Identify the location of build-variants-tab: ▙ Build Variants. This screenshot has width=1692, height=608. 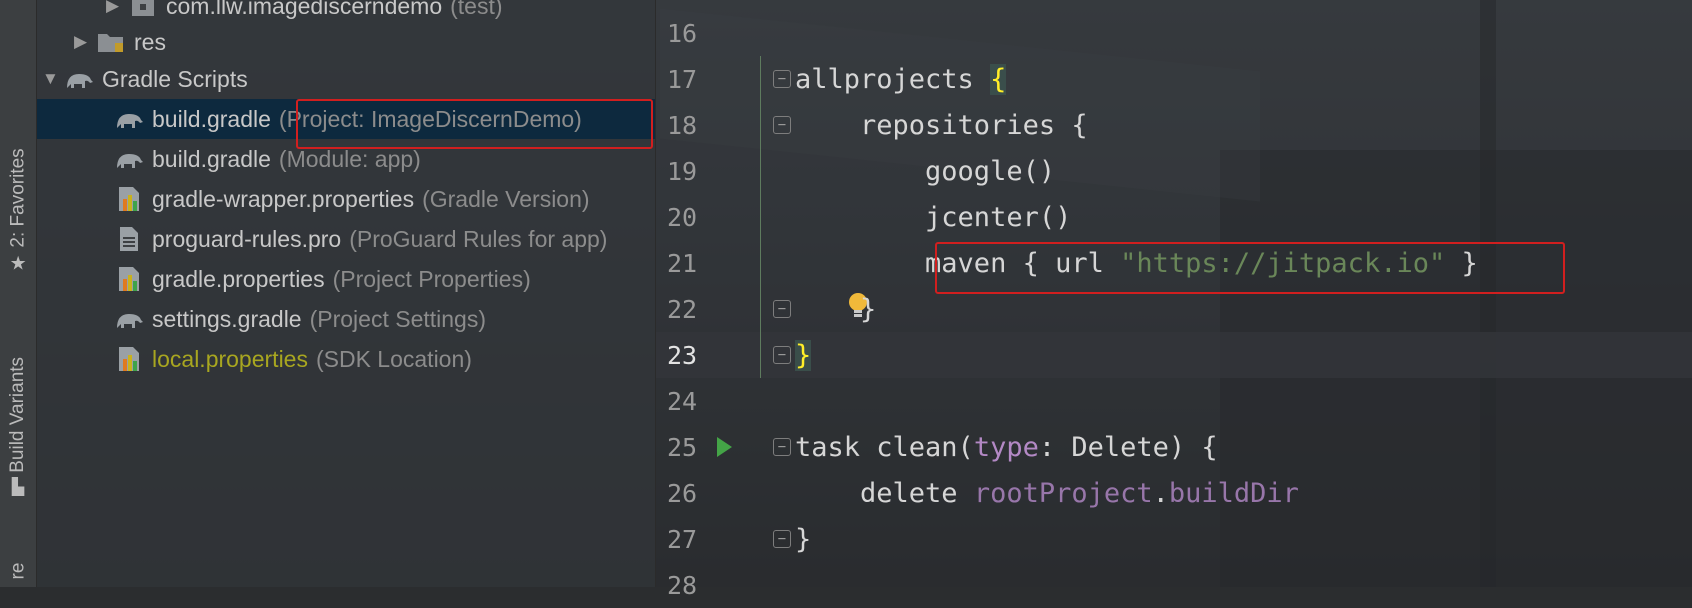
(18, 425).